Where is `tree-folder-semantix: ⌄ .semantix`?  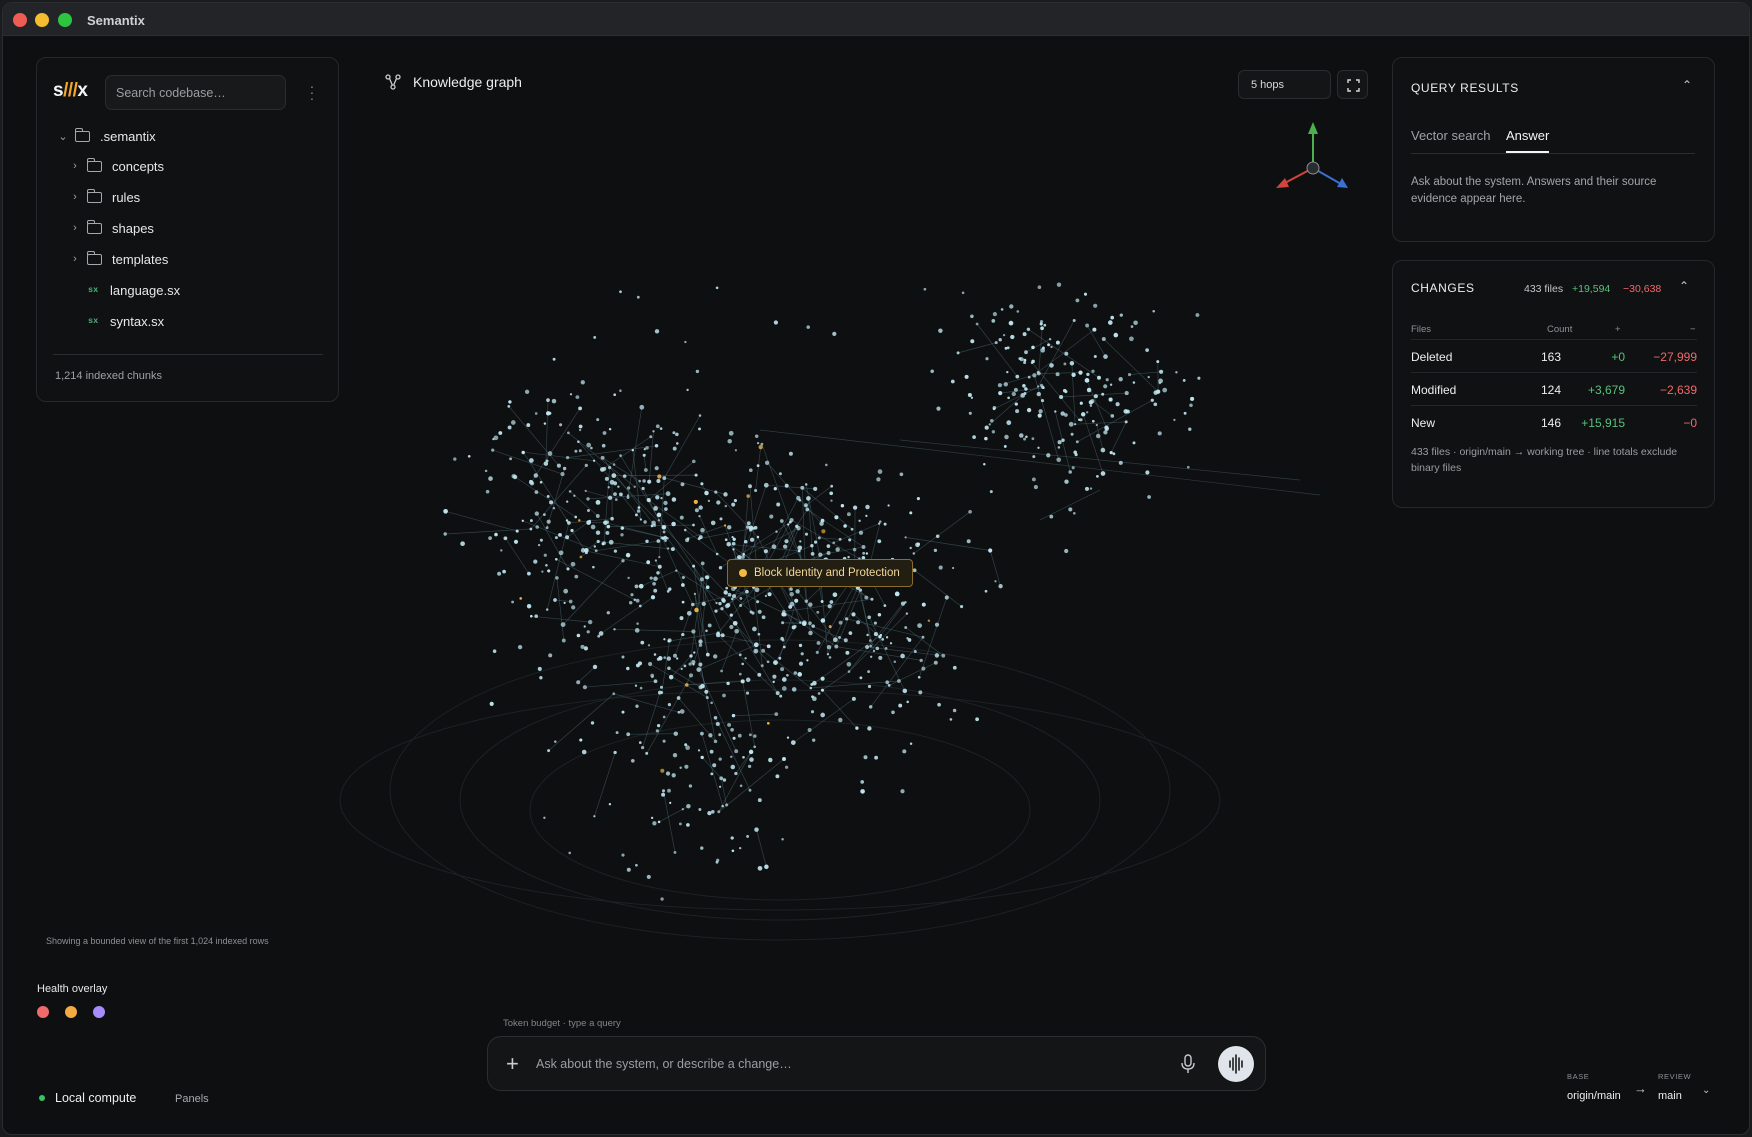 tree-folder-semantix: ⌄ .semantix is located at coordinates (106, 136).